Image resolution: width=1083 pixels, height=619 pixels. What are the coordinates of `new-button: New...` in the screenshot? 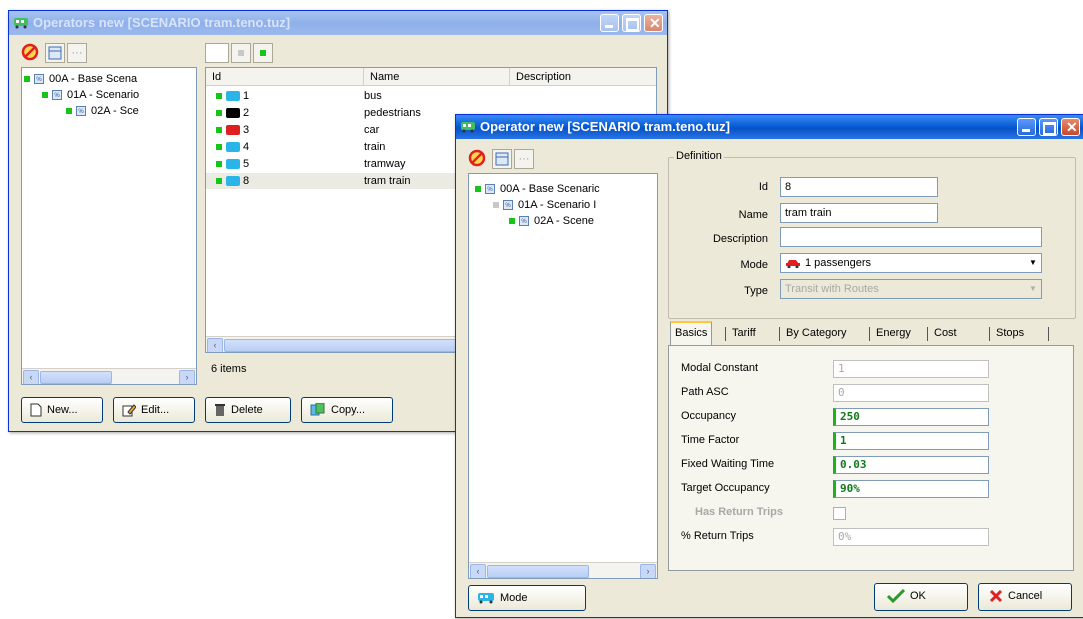 It's located at (62, 410).